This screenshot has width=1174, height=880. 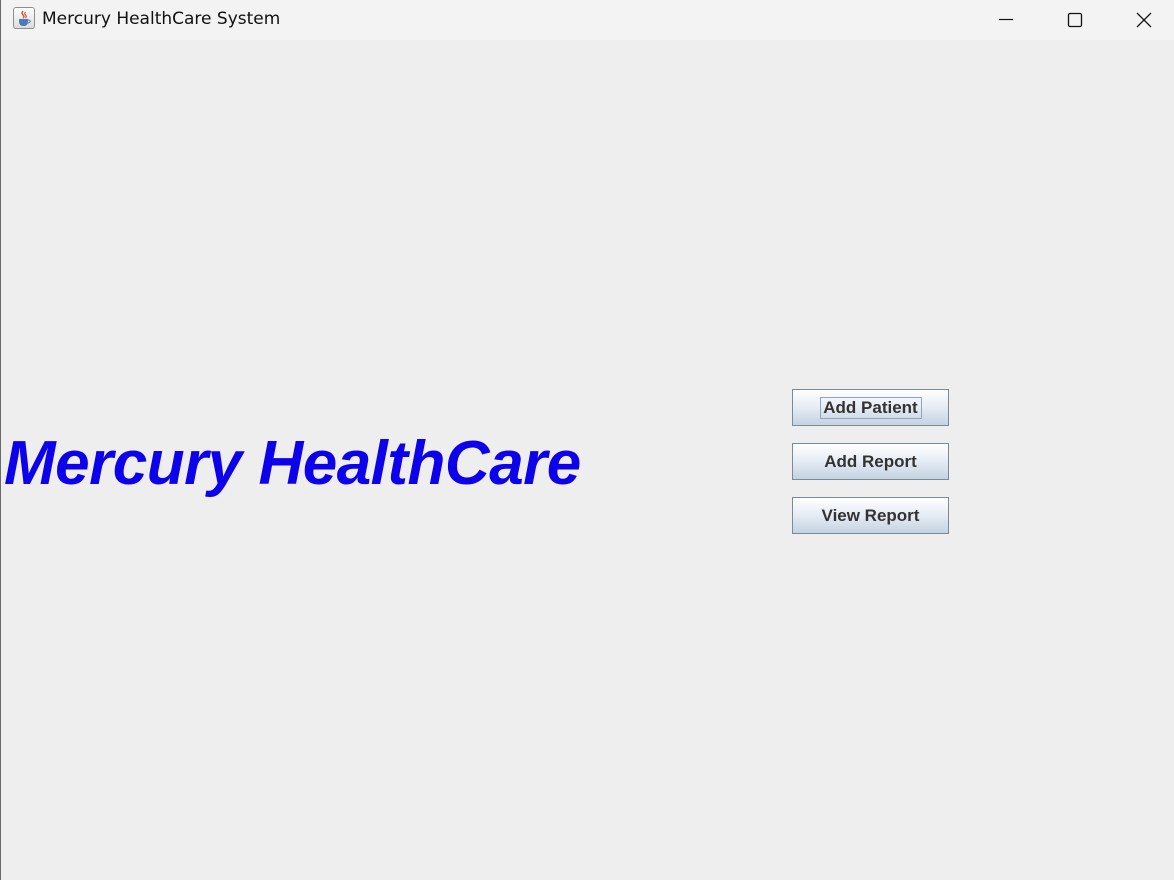 I want to click on maximize-icon, so click(x=1075, y=20).